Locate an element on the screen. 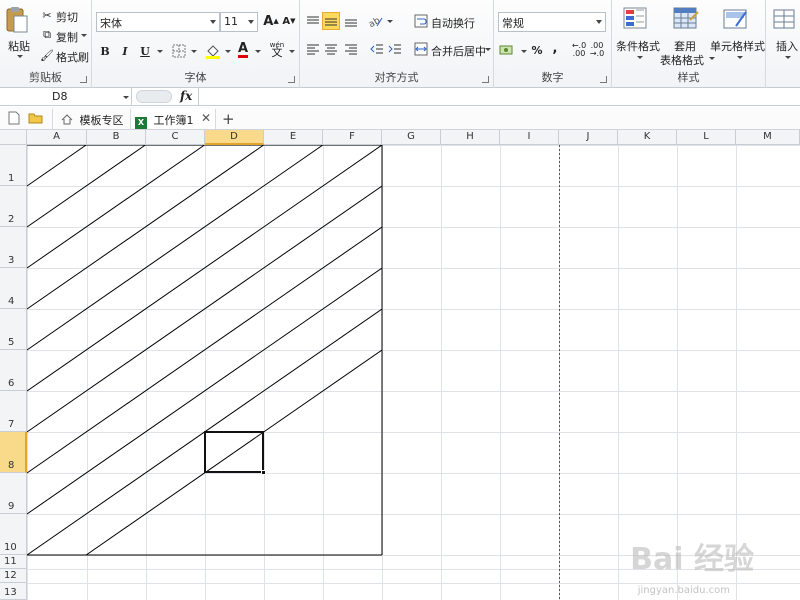 This screenshot has height=600, width=800. grow-font-button: A ▲ is located at coordinates (271, 21).